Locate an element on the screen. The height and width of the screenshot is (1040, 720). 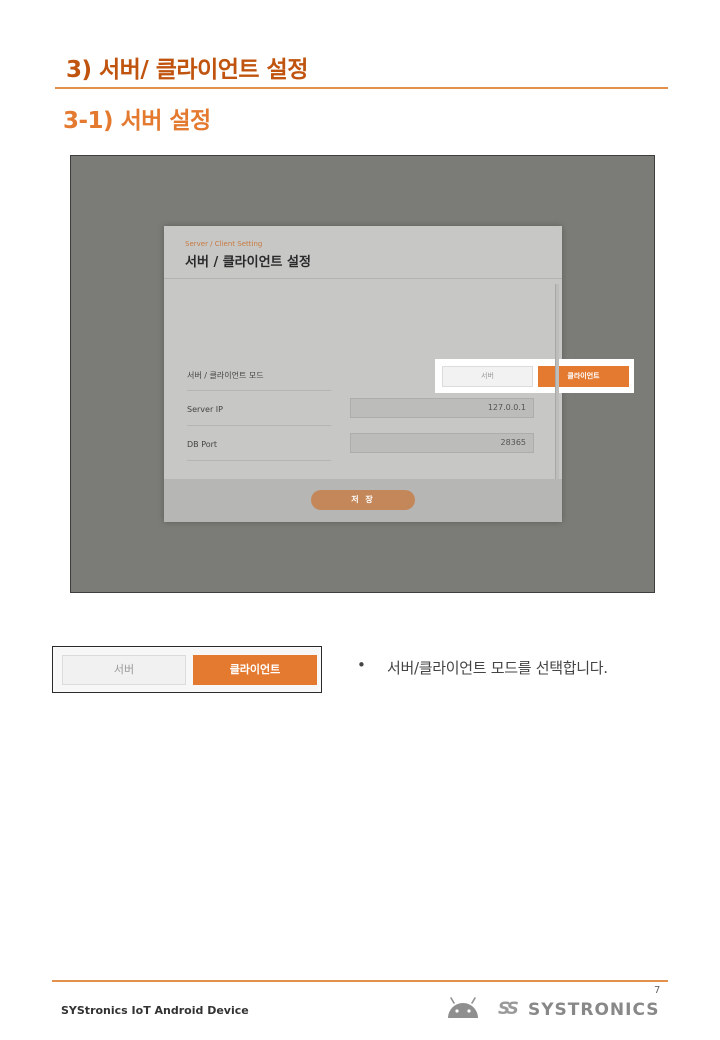
dialog-scrollbar is located at coordinates (557, 381).